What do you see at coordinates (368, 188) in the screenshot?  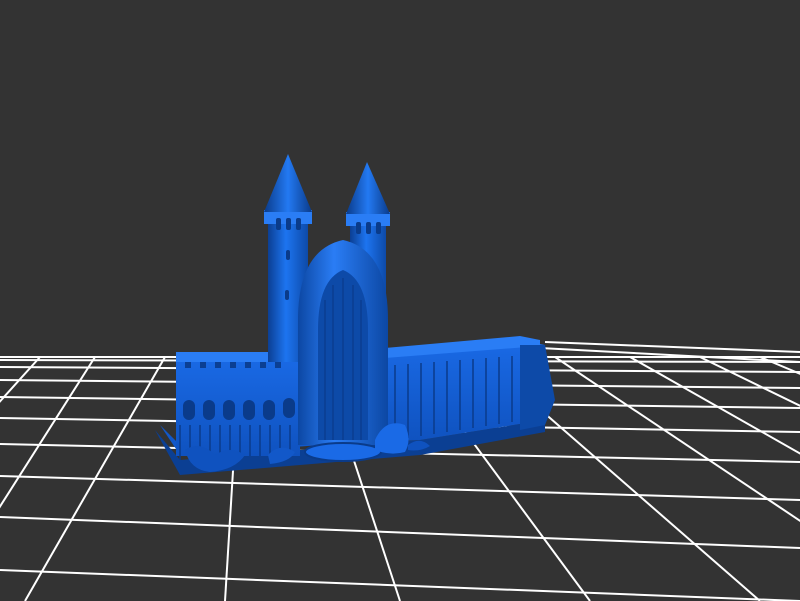 I see `right-spire` at bounding box center [368, 188].